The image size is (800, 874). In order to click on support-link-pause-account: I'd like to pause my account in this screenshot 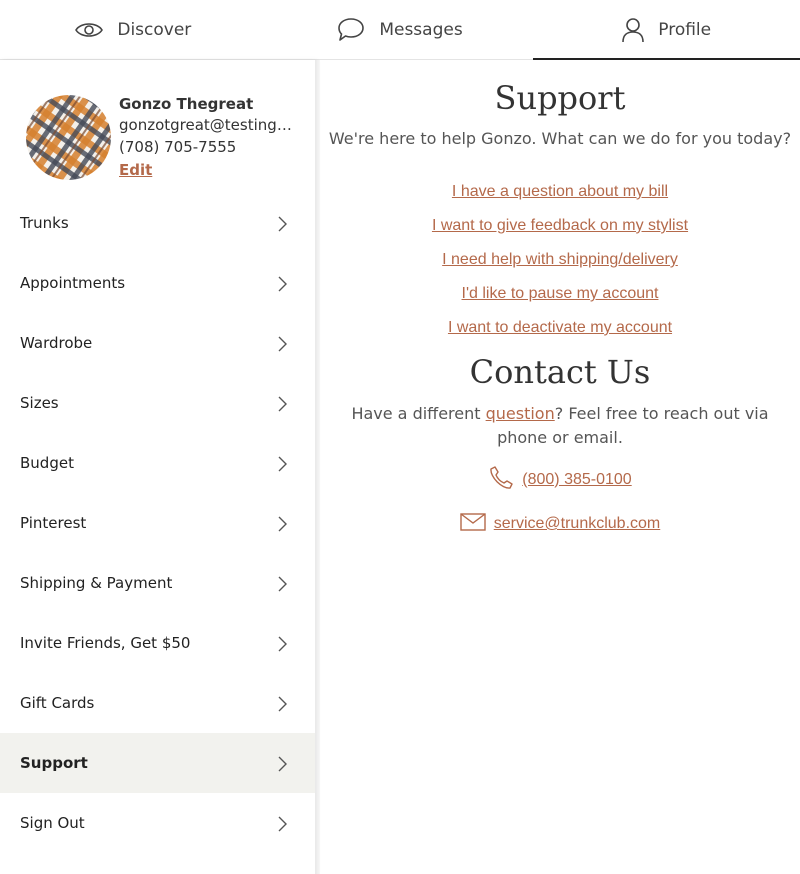, I will do `click(560, 294)`.